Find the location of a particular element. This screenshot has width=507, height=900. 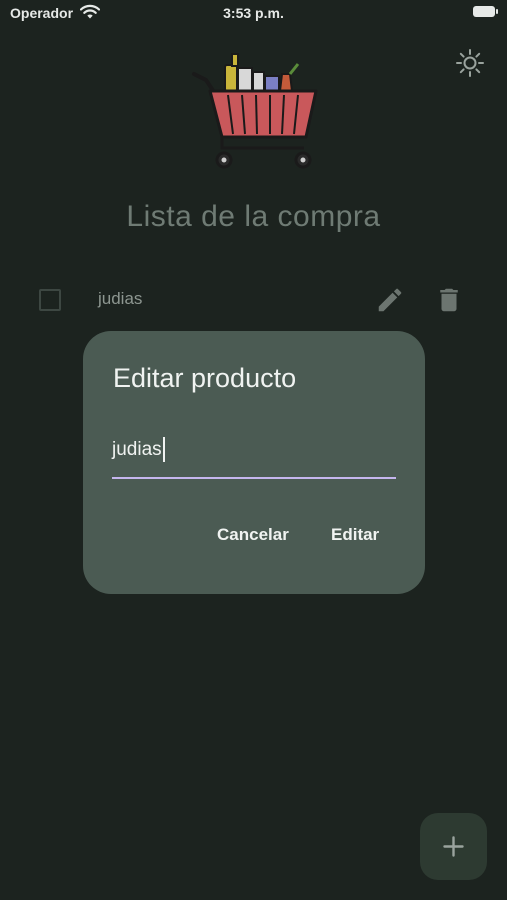

input-underline is located at coordinates (254, 478).